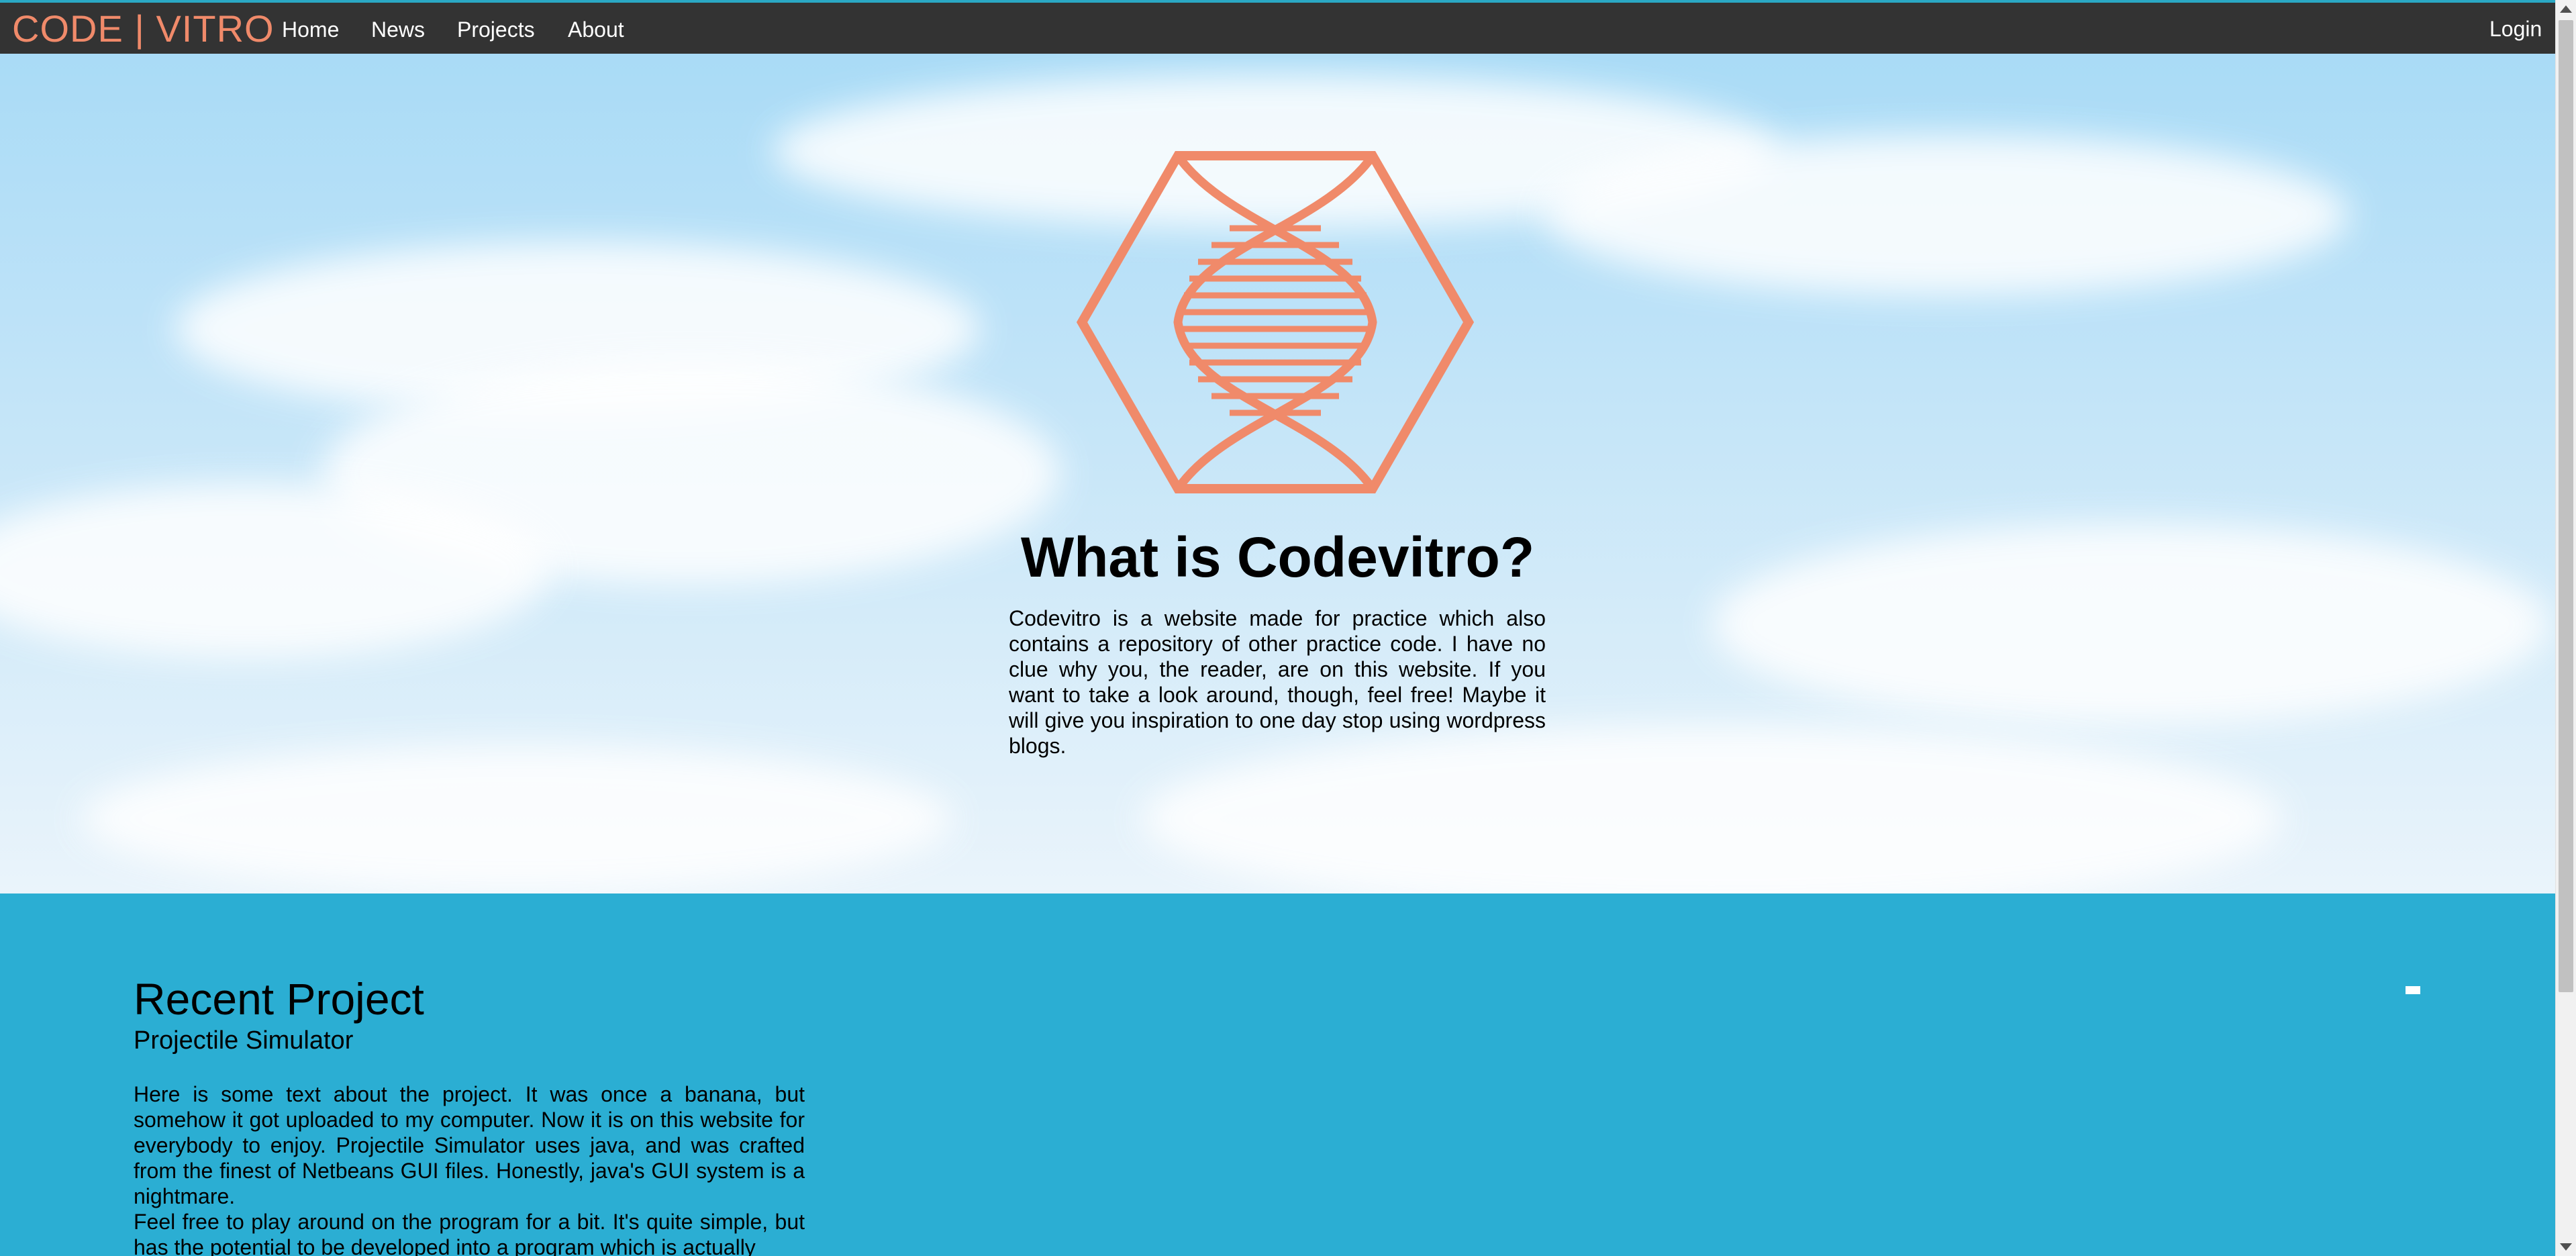  I want to click on scrollbar-thumb, so click(2566, 506).